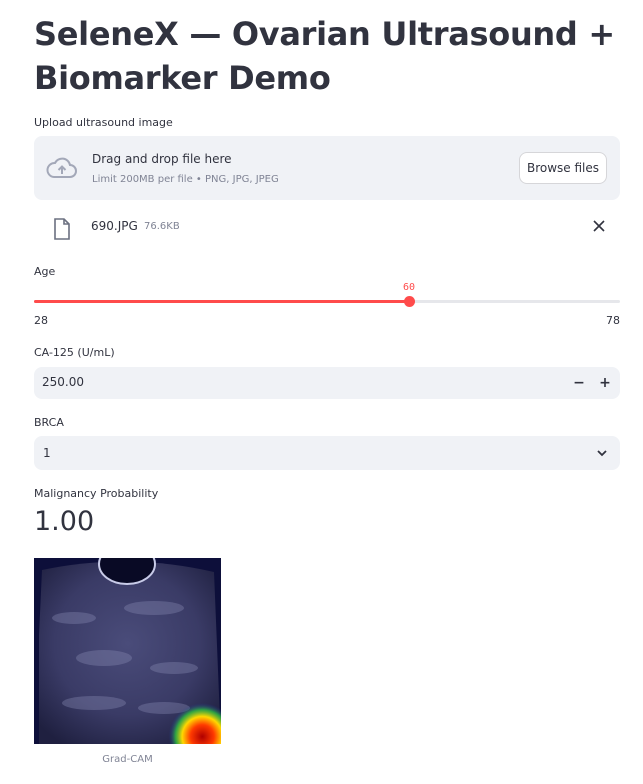  What do you see at coordinates (74, 352) in the screenshot?
I see `ca125-label: CA-125 (U/mL)` at bounding box center [74, 352].